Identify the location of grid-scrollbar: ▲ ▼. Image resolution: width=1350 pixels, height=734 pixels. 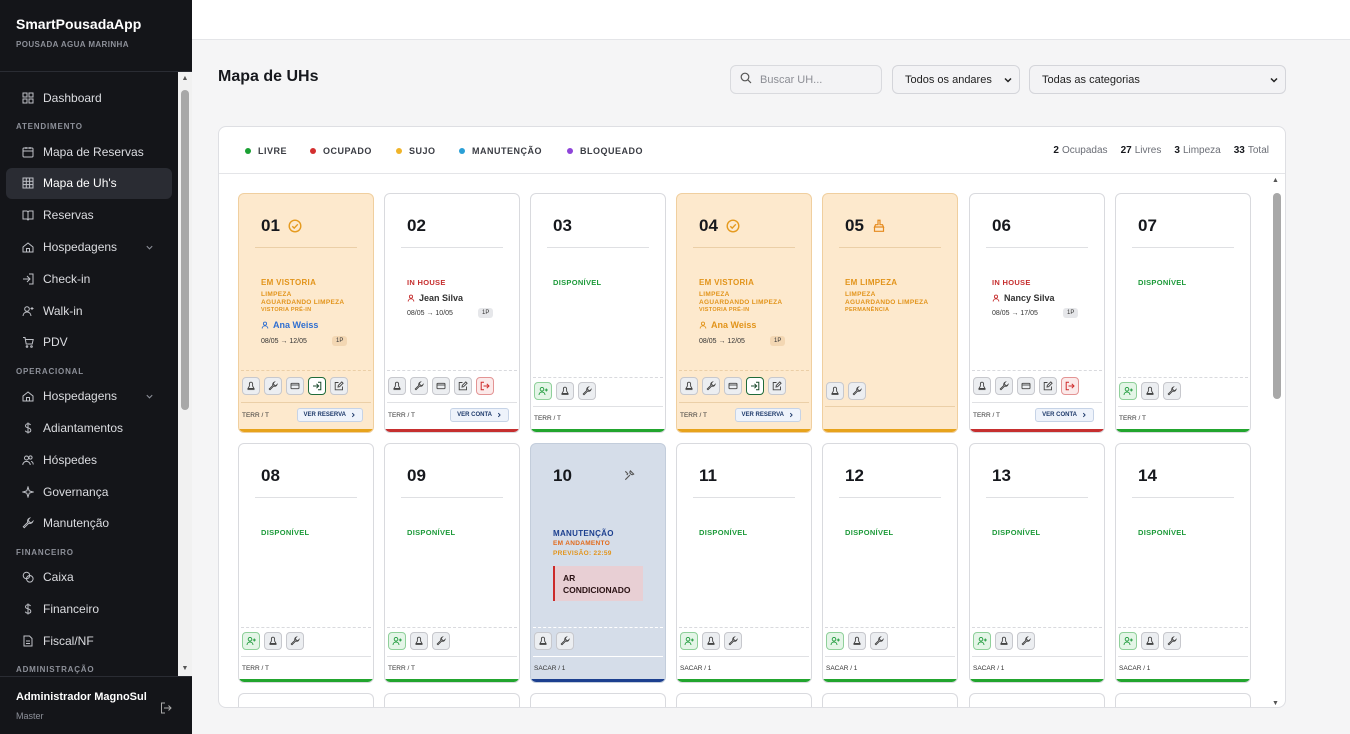
(1278, 441).